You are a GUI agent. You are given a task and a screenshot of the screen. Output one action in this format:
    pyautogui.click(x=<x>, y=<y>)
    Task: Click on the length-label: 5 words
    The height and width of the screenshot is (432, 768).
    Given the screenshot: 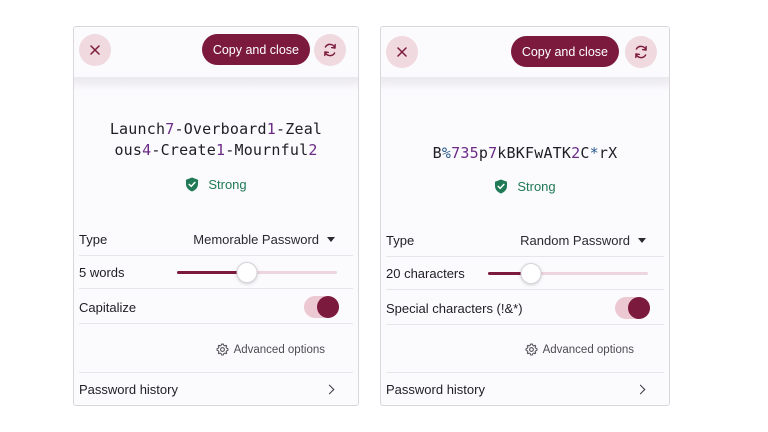 What is the action you would take?
    pyautogui.click(x=102, y=272)
    